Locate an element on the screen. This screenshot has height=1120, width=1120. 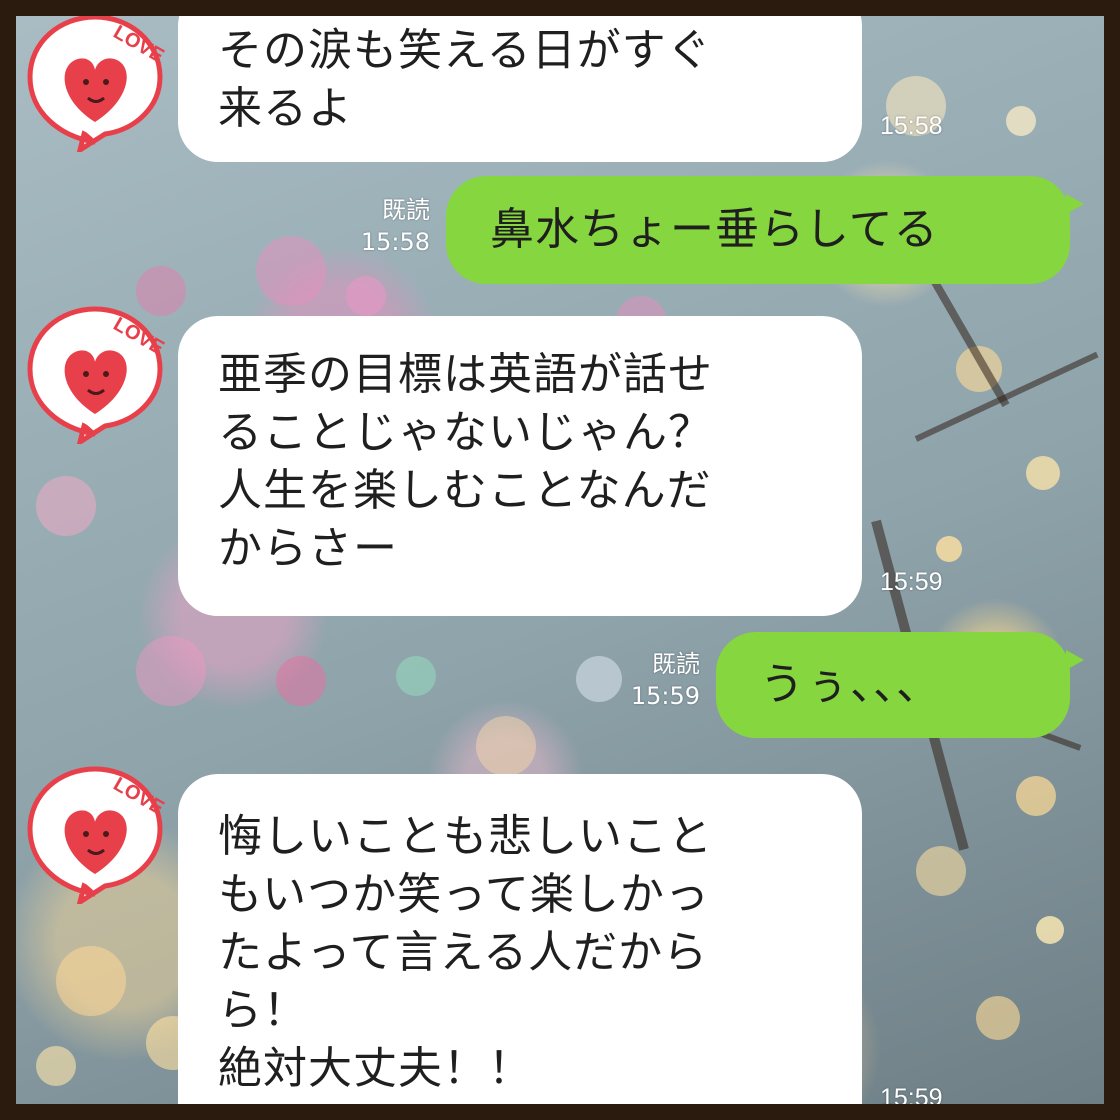
message-bubble-outgoing: 鼻水ちょー垂らしてる is located at coordinates (765, 230).